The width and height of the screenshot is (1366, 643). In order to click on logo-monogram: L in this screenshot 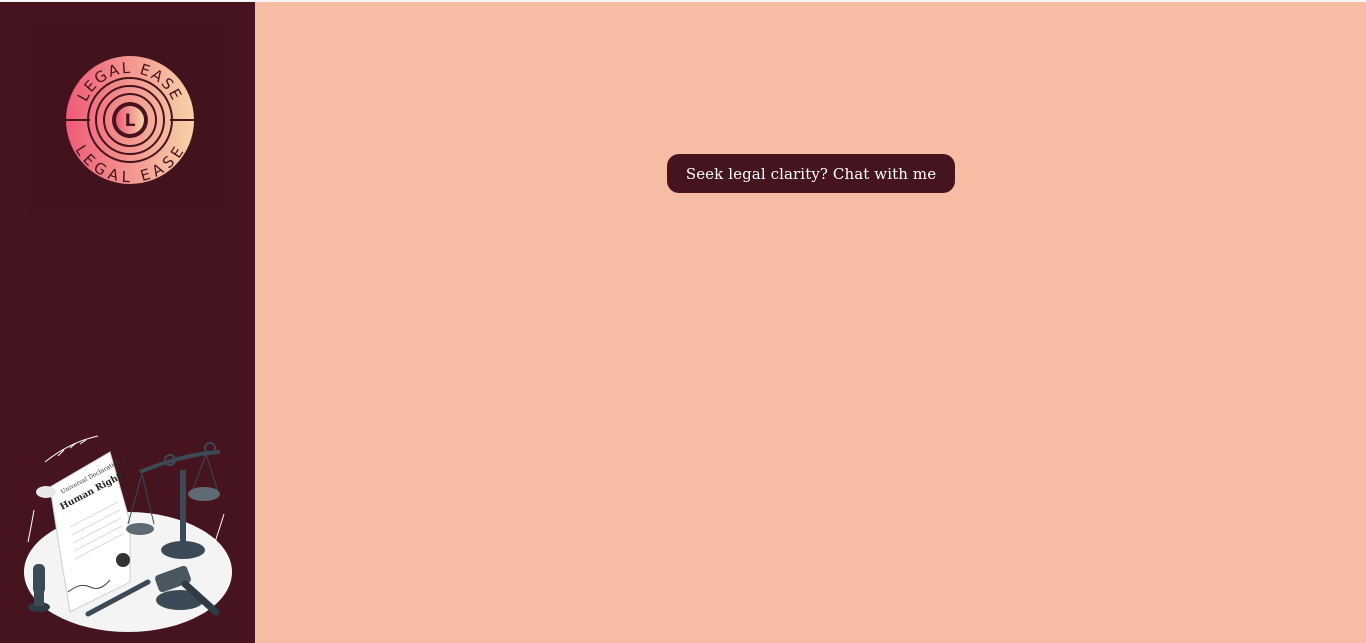, I will do `click(130, 121)`.